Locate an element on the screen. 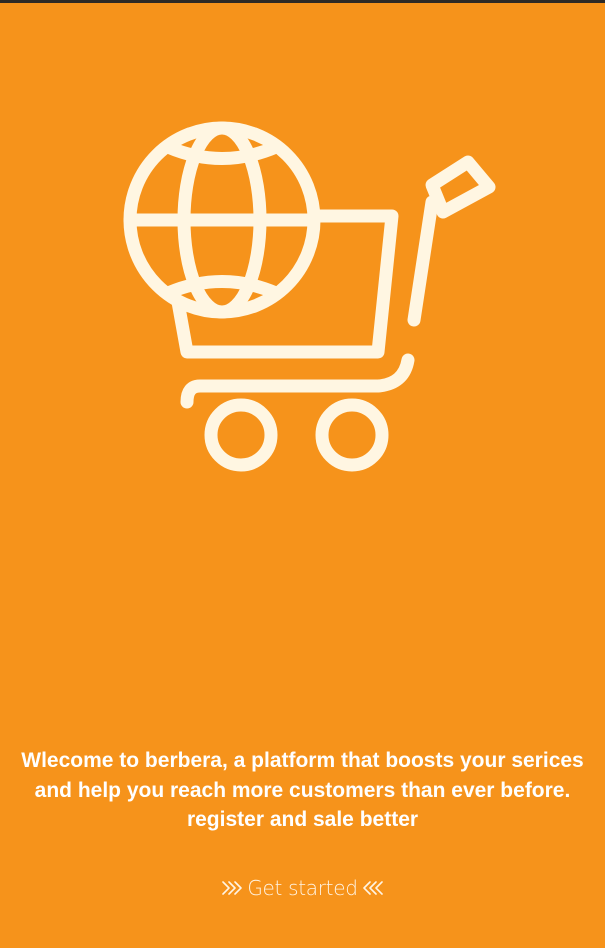  get-started-label: Get started is located at coordinates (302, 888).